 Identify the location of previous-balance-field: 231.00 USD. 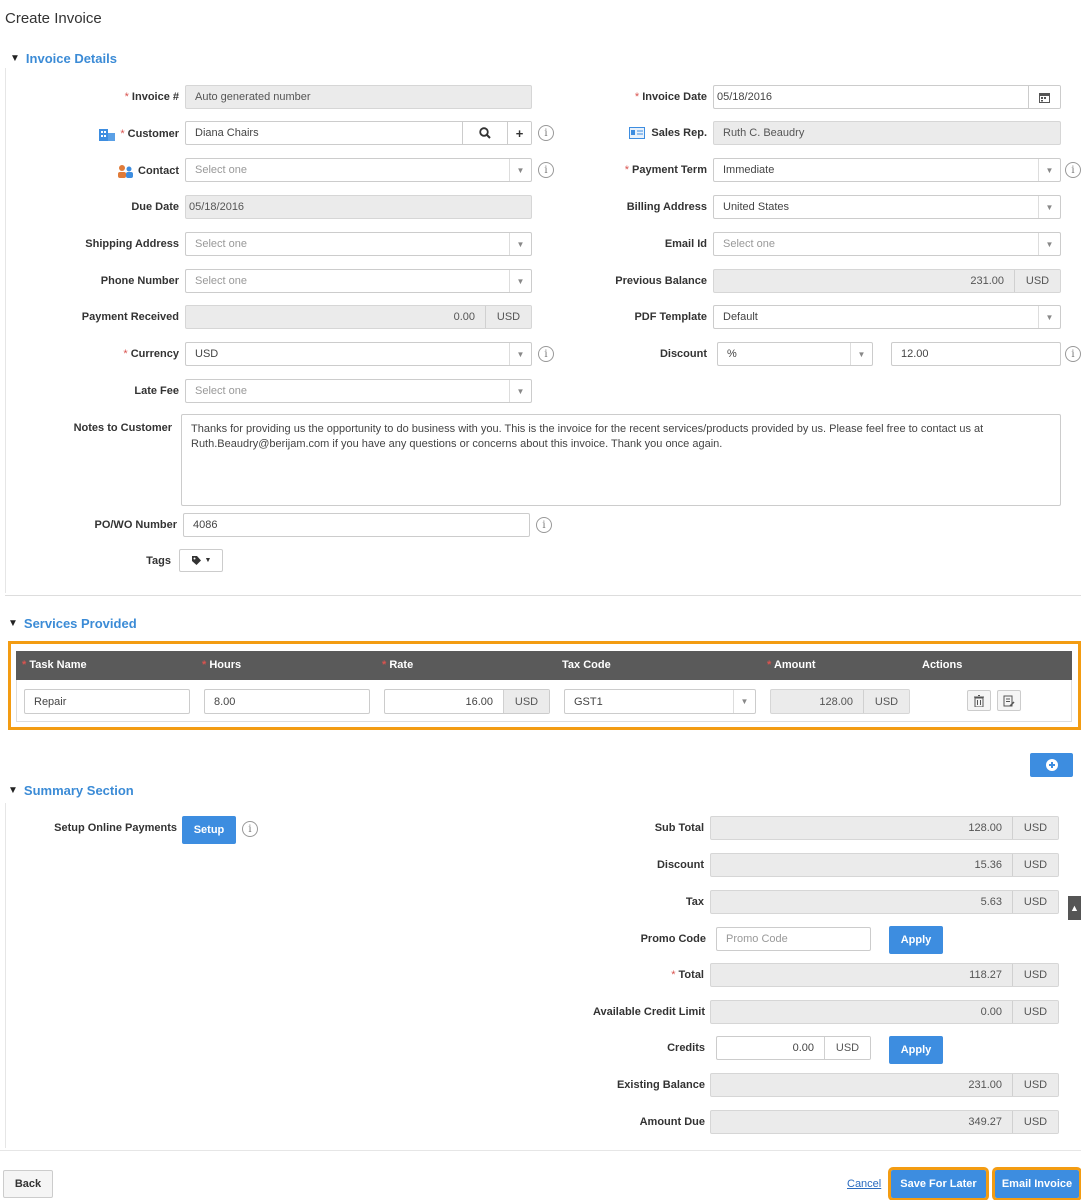
(887, 281).